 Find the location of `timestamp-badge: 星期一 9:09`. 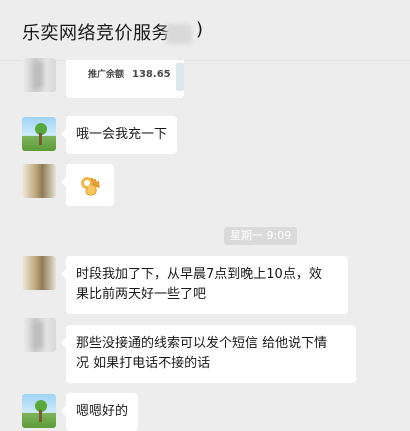

timestamp-badge: 星期一 9:09 is located at coordinates (261, 236).